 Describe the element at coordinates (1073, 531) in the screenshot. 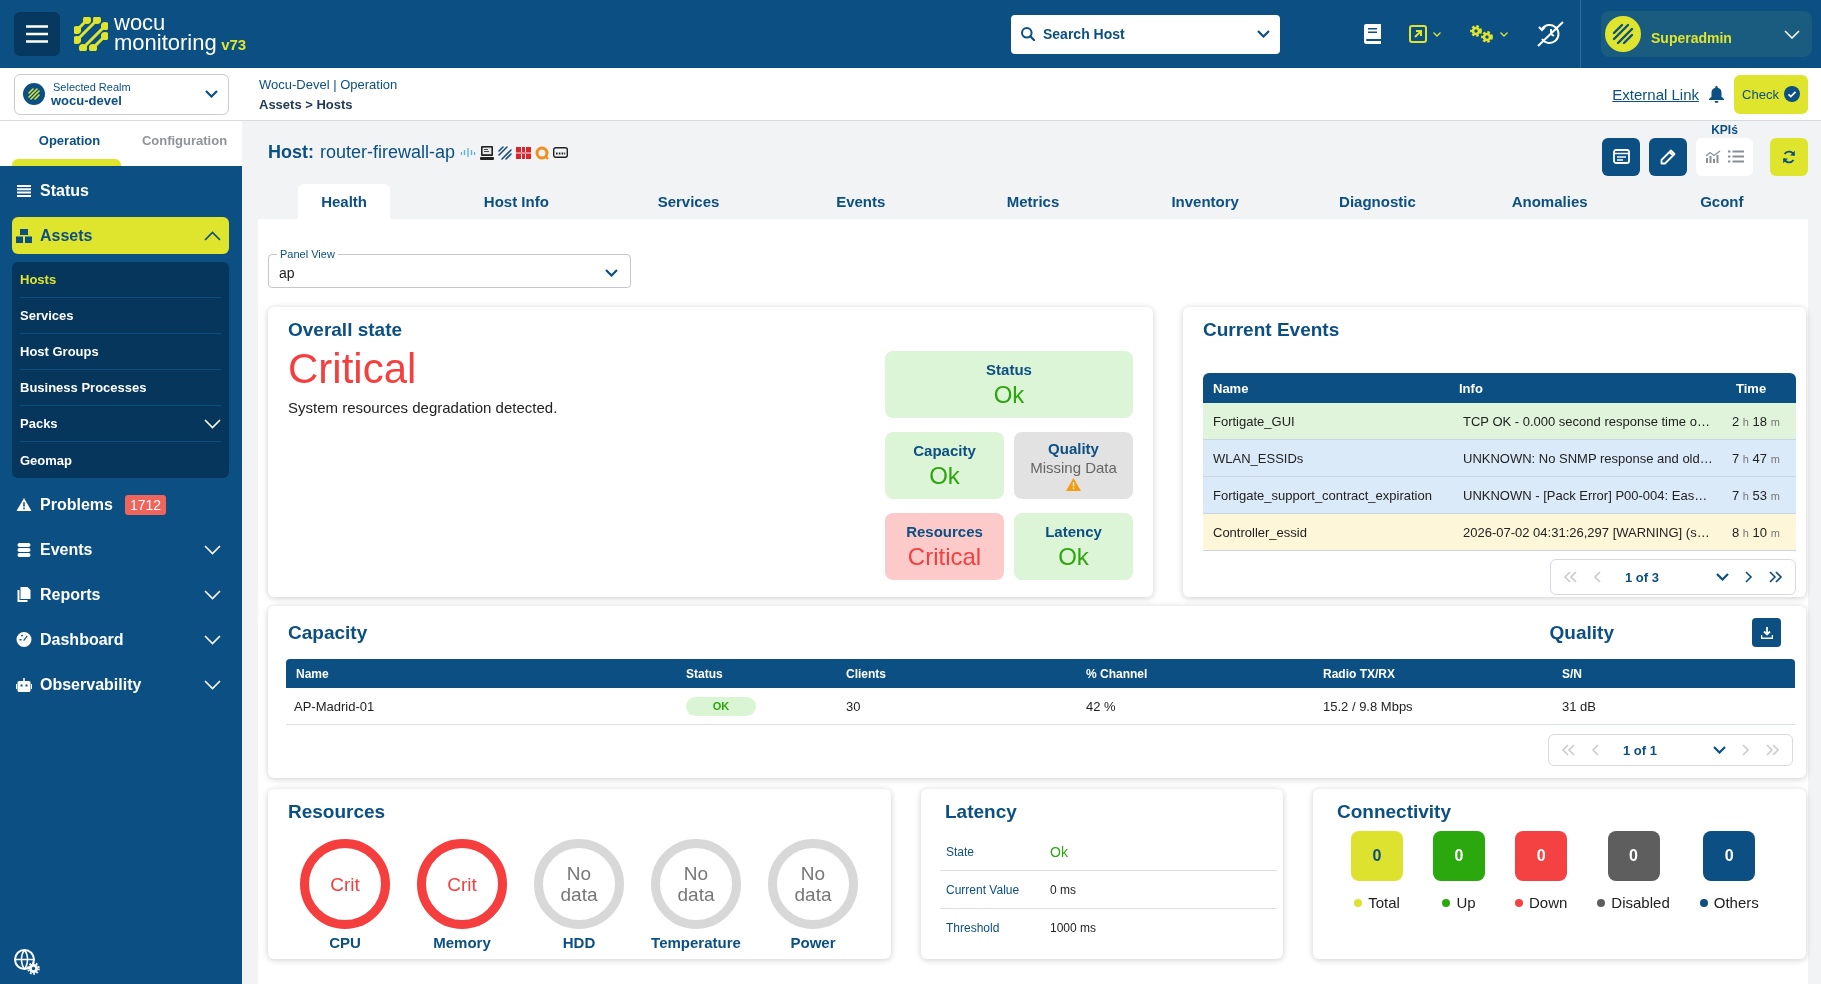

I see `tile-title: Latency` at that location.